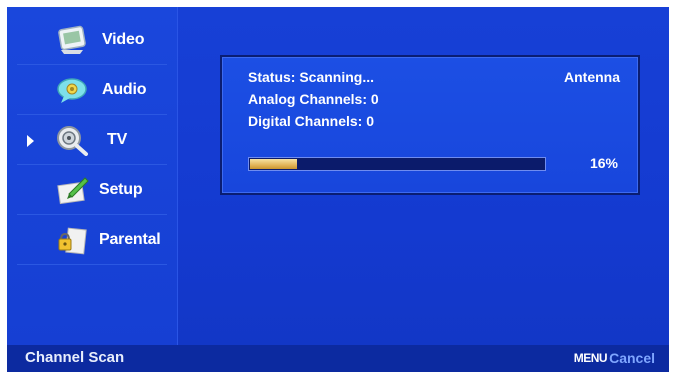  Describe the element at coordinates (121, 189) in the screenshot. I see `sidebar-item-label: Setup` at that location.